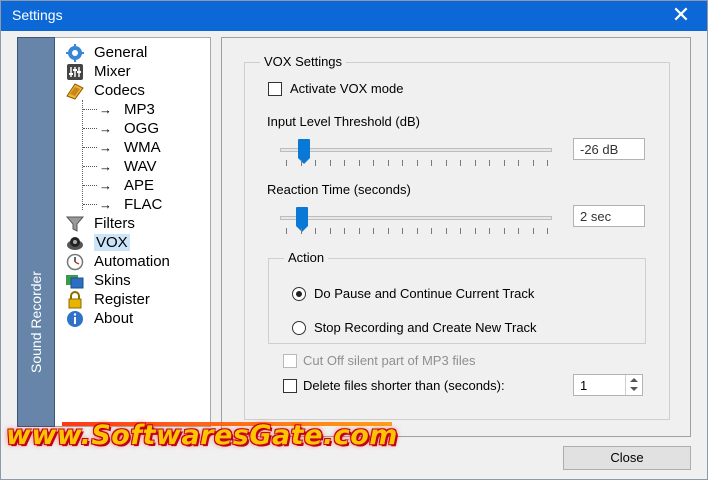  What do you see at coordinates (105, 90) in the screenshot?
I see `tree-item-codecs: Codecs` at bounding box center [105, 90].